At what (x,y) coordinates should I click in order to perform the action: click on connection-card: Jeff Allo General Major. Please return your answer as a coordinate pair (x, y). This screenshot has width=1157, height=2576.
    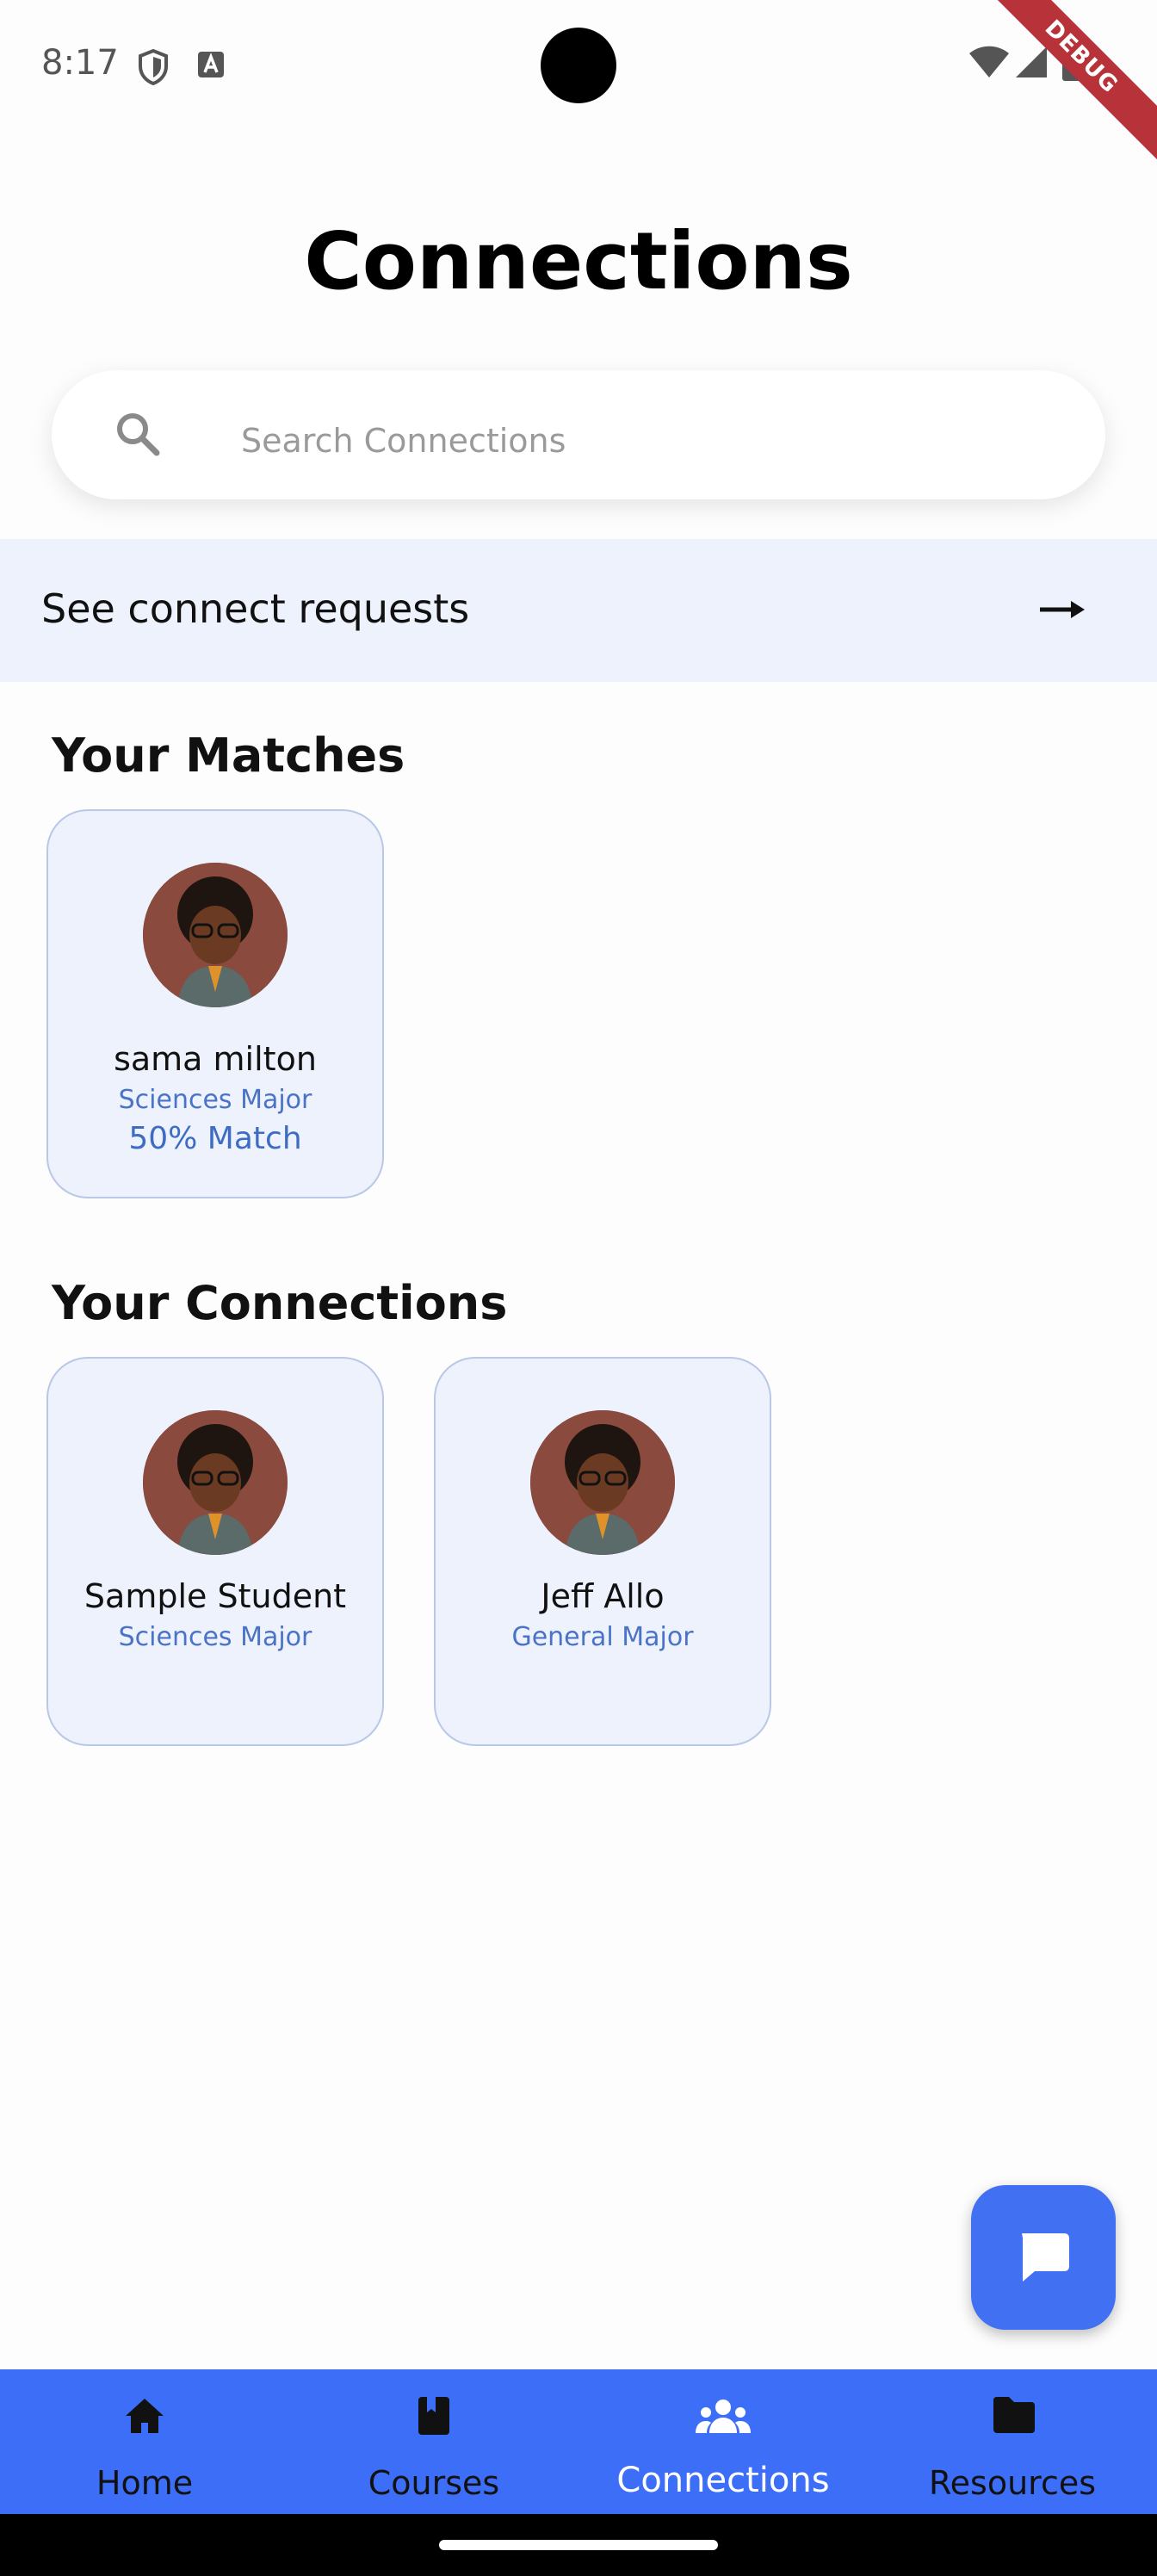
    Looking at the image, I should click on (602, 1552).